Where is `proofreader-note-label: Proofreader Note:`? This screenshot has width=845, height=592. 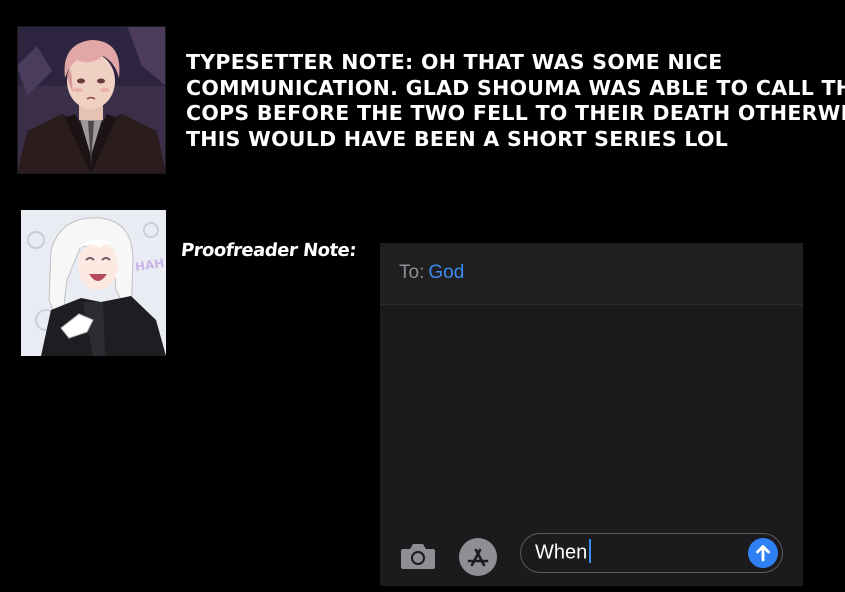 proofreader-note-label: Proofreader Note: is located at coordinates (268, 250).